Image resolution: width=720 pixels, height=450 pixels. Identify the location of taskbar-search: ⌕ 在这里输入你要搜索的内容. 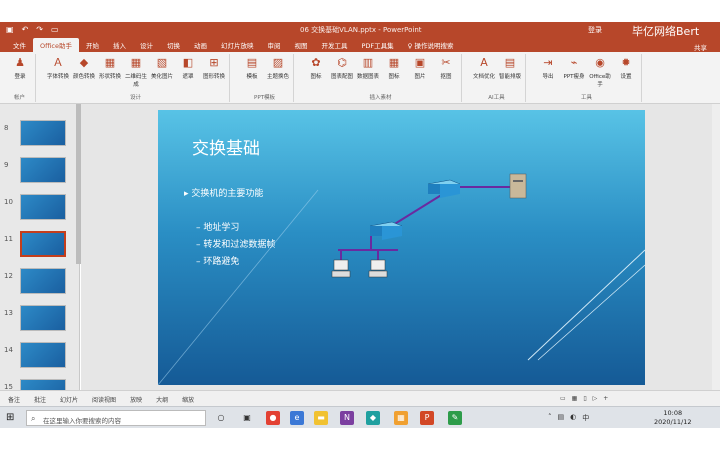
(116, 418).